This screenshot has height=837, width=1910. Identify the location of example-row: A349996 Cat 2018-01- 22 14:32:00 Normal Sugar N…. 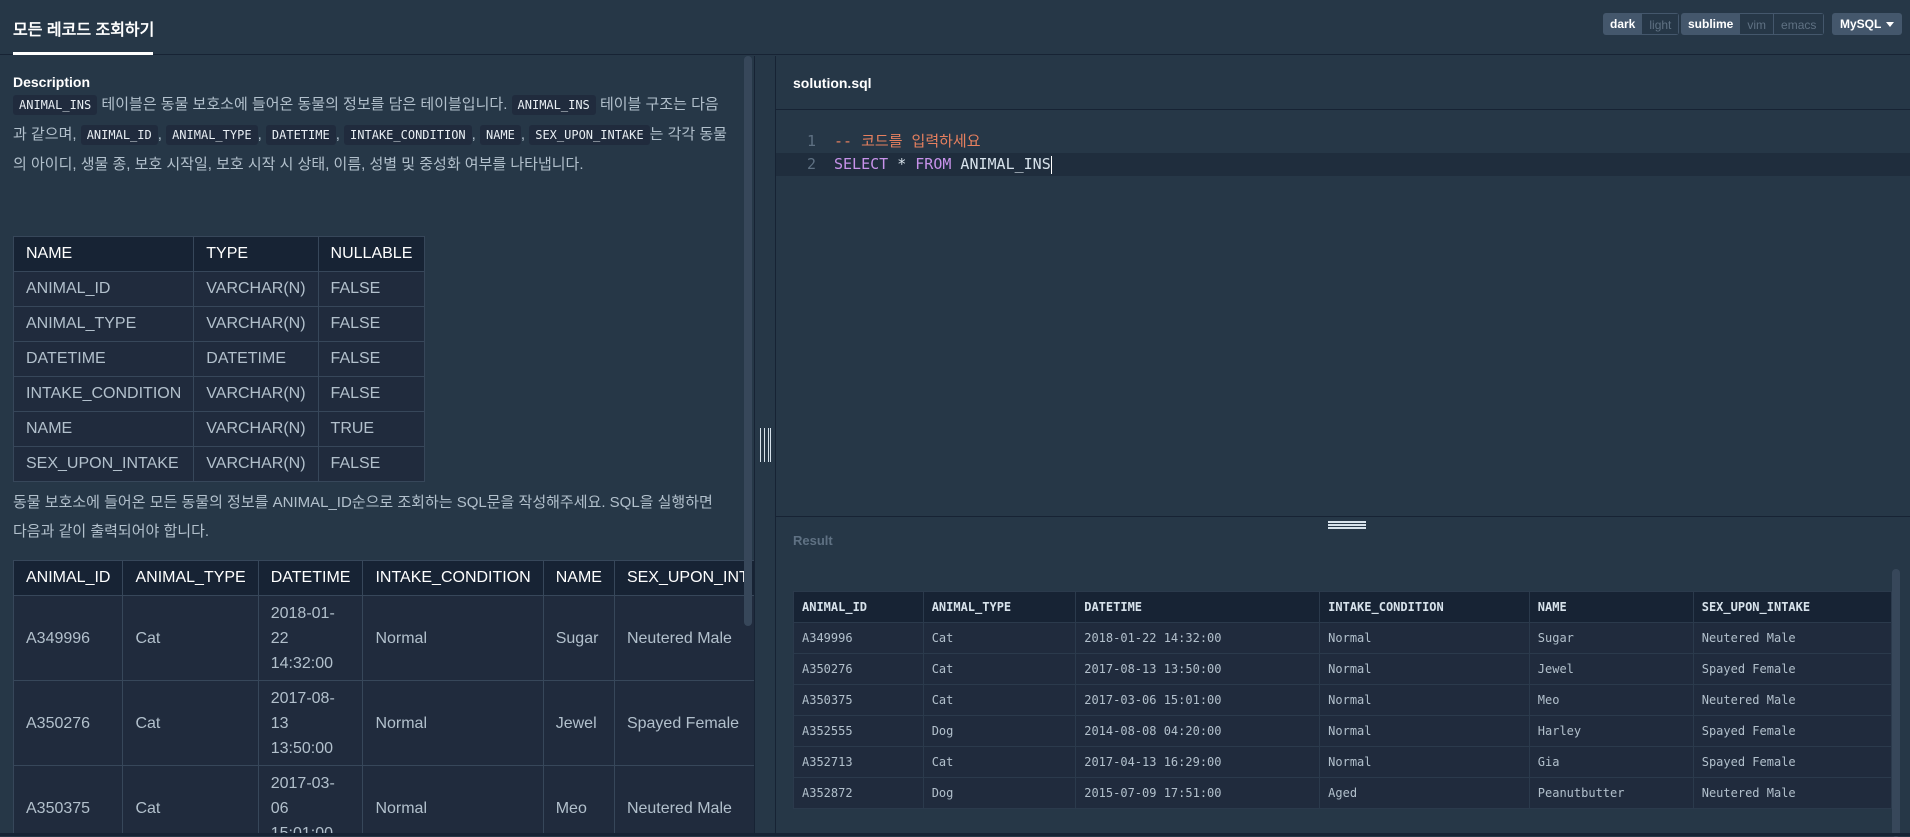
(383, 638).